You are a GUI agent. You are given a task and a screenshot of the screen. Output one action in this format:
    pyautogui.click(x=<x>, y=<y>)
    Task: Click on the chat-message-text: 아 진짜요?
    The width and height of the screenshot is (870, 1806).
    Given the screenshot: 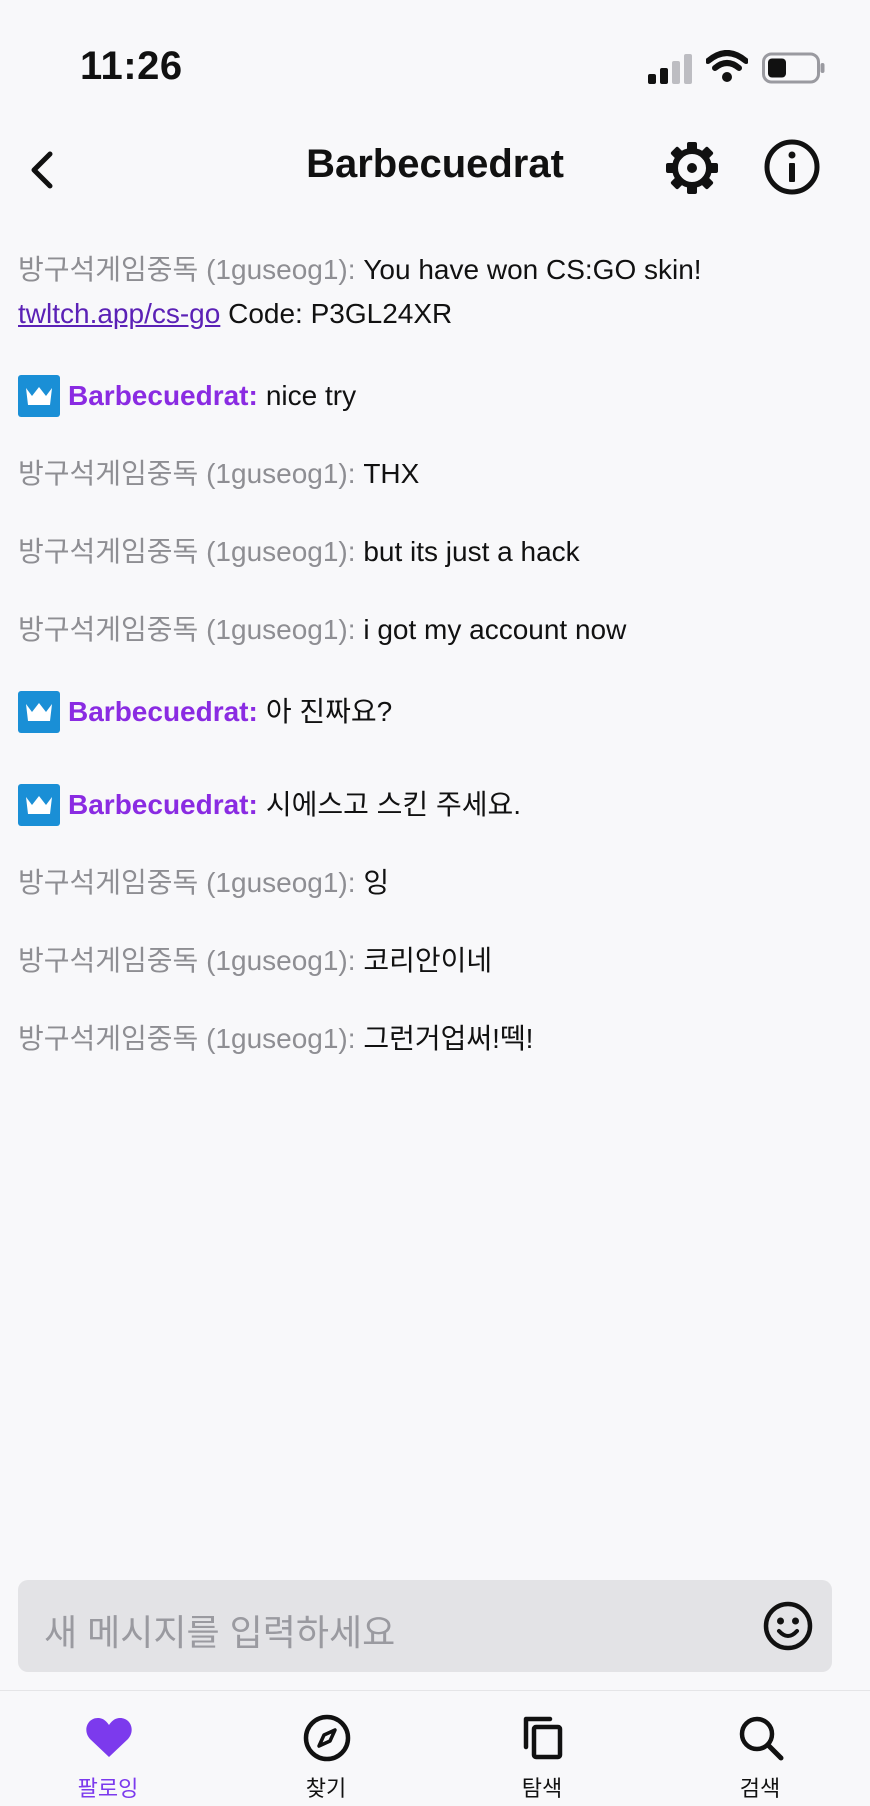 What is the action you would take?
    pyautogui.click(x=329, y=711)
    